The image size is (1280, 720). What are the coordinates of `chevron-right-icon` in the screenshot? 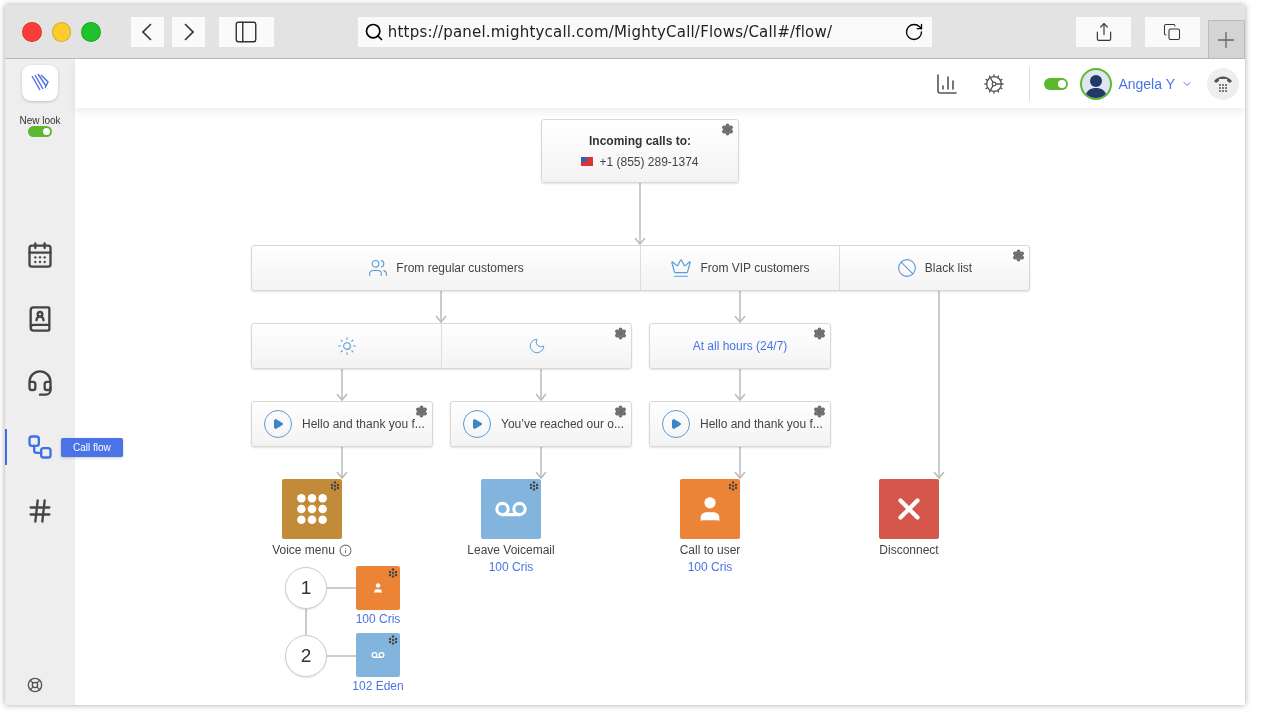 It's located at (188, 31).